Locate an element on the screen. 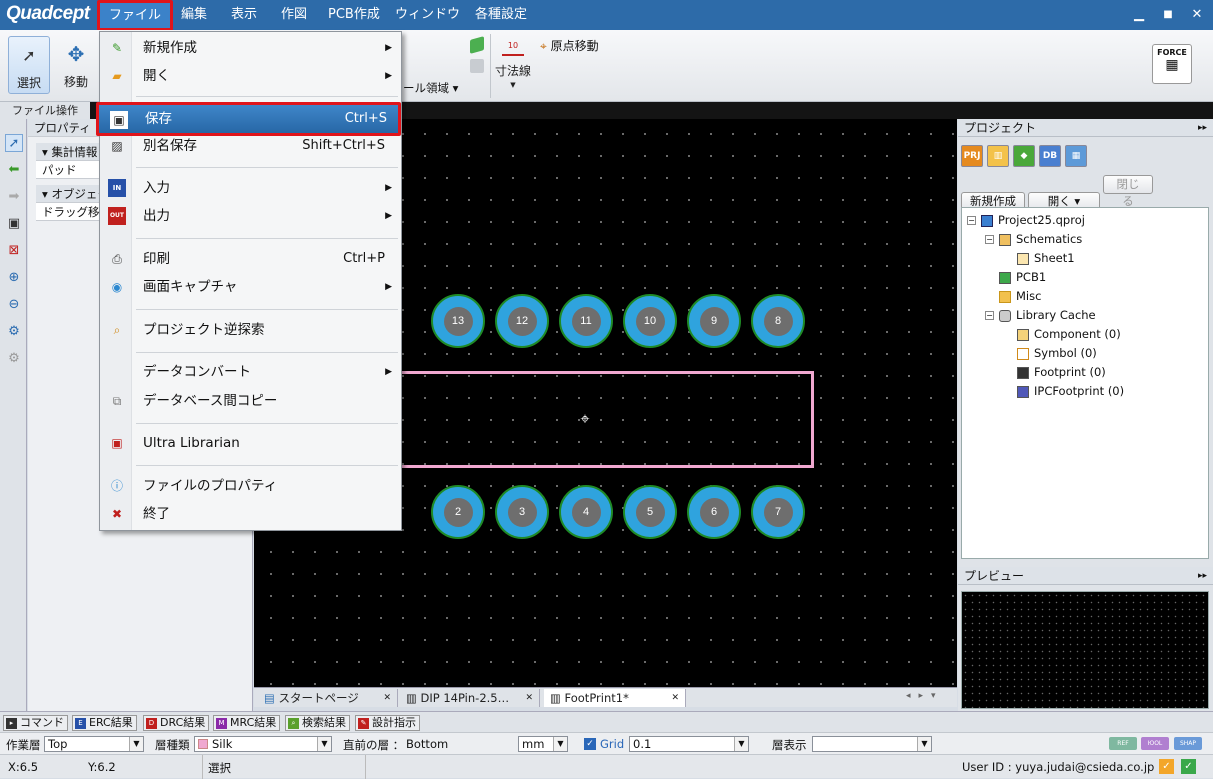  menu-pcb: PCB作成 is located at coordinates (354, 15).